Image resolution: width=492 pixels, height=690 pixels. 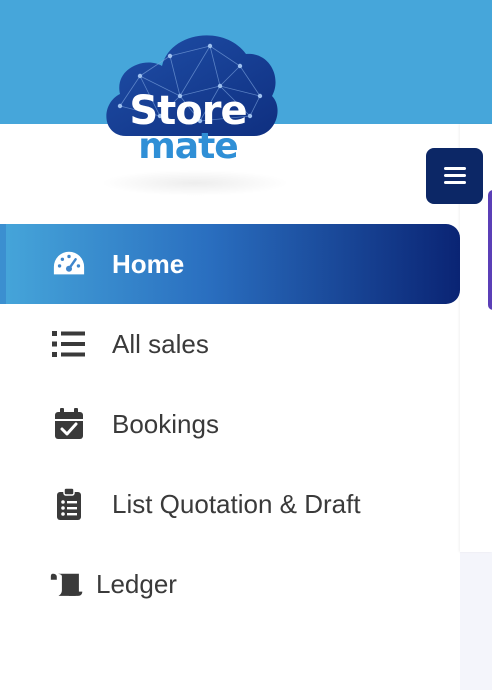 I want to click on hamburger-icon, so click(x=454, y=176).